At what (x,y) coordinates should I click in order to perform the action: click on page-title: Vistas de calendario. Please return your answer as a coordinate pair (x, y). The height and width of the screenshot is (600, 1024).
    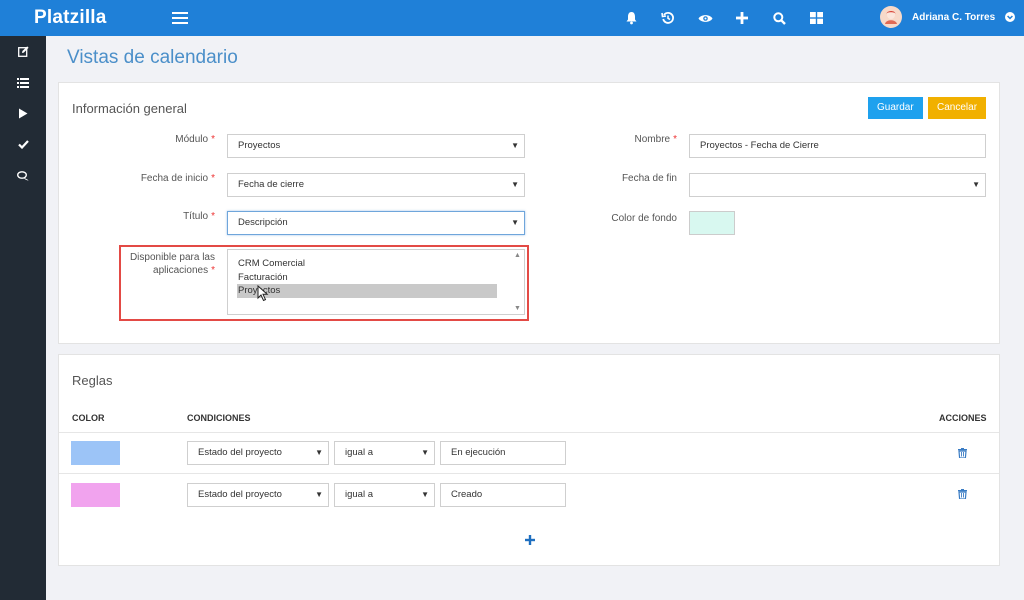
    Looking at the image, I should click on (152, 57).